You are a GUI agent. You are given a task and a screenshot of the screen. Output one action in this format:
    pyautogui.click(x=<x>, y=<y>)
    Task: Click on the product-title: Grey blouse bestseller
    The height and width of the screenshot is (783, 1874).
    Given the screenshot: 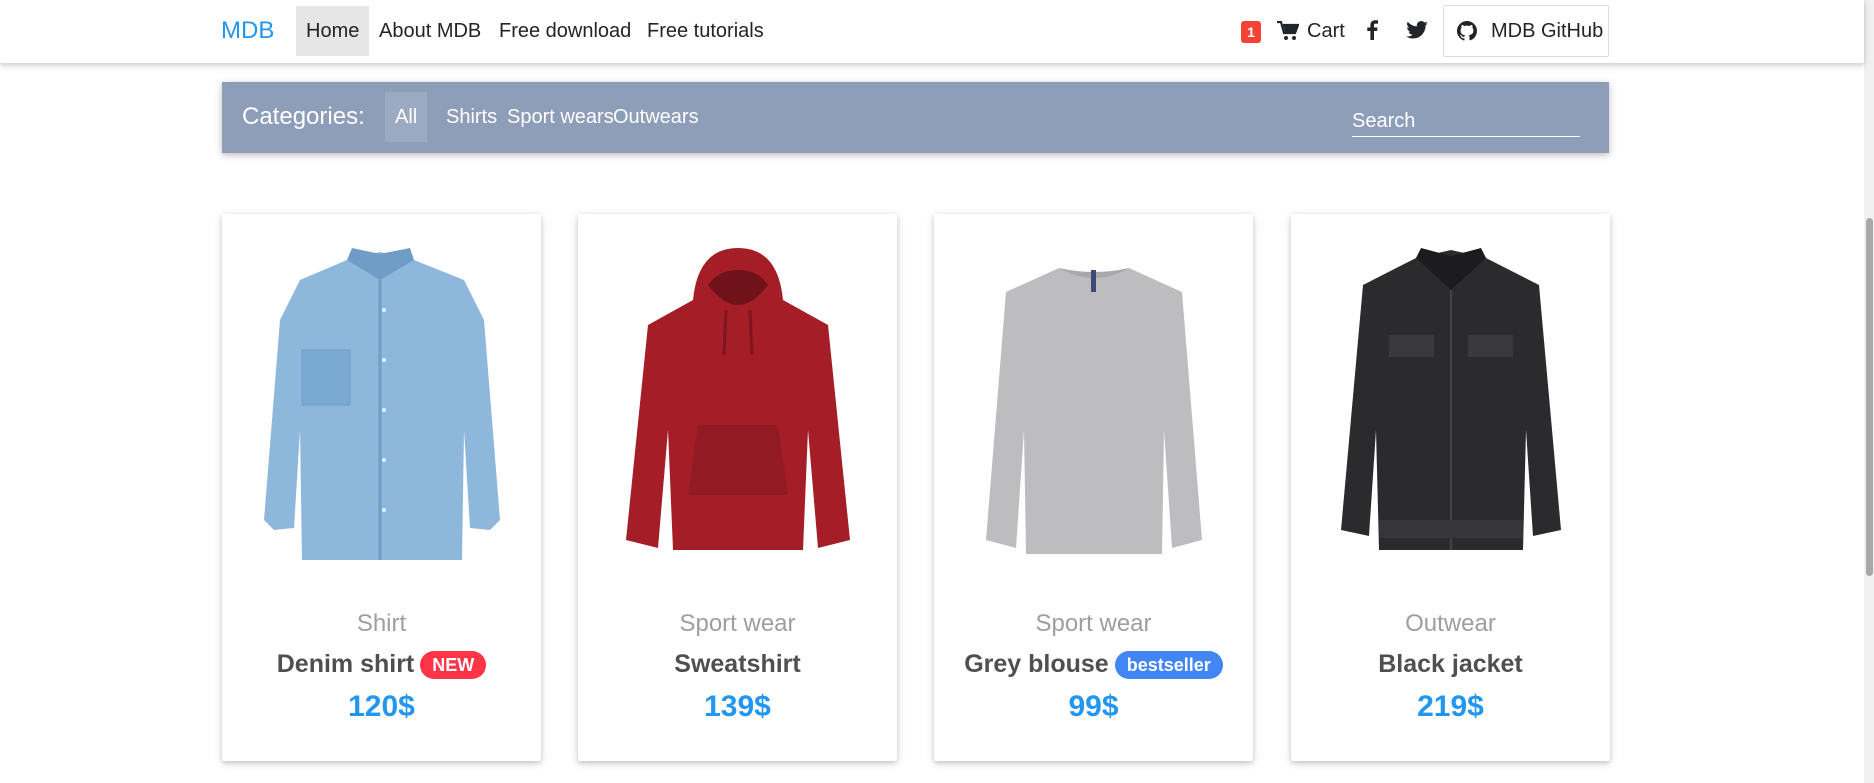 What is the action you would take?
    pyautogui.click(x=1093, y=664)
    